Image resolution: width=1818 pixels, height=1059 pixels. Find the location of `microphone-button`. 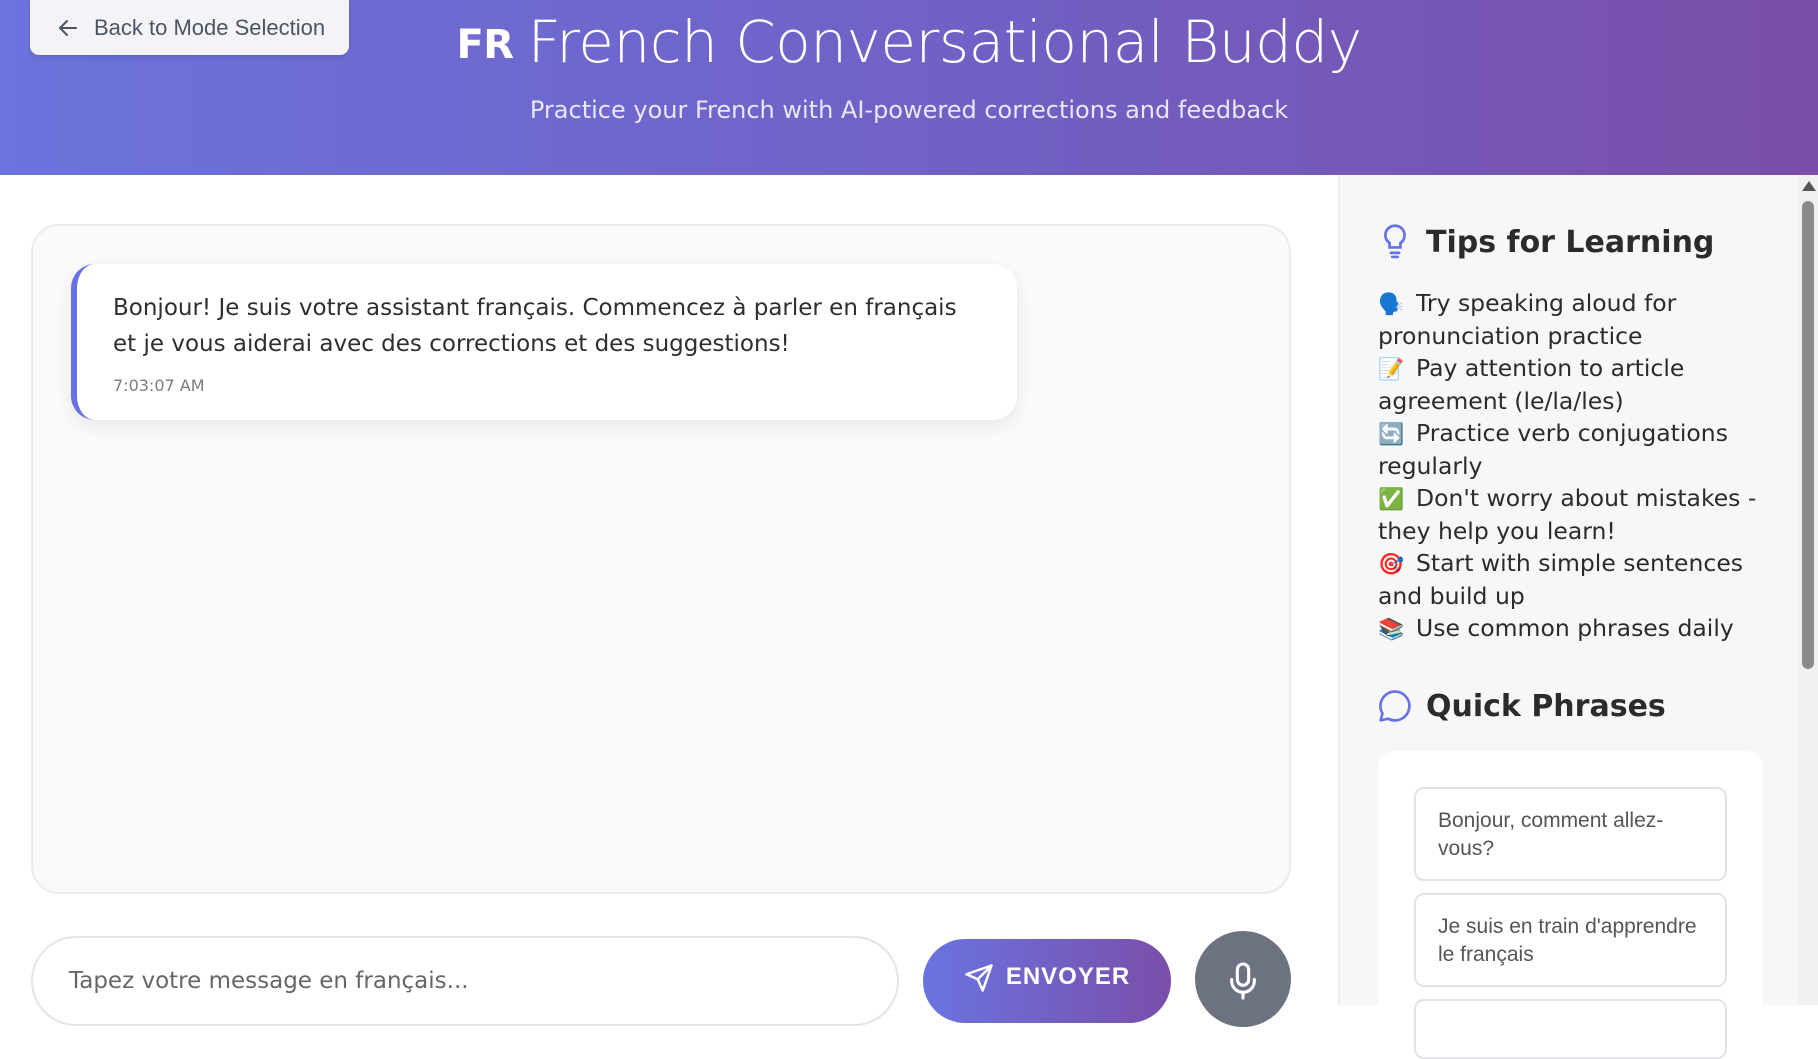

microphone-button is located at coordinates (1243, 979).